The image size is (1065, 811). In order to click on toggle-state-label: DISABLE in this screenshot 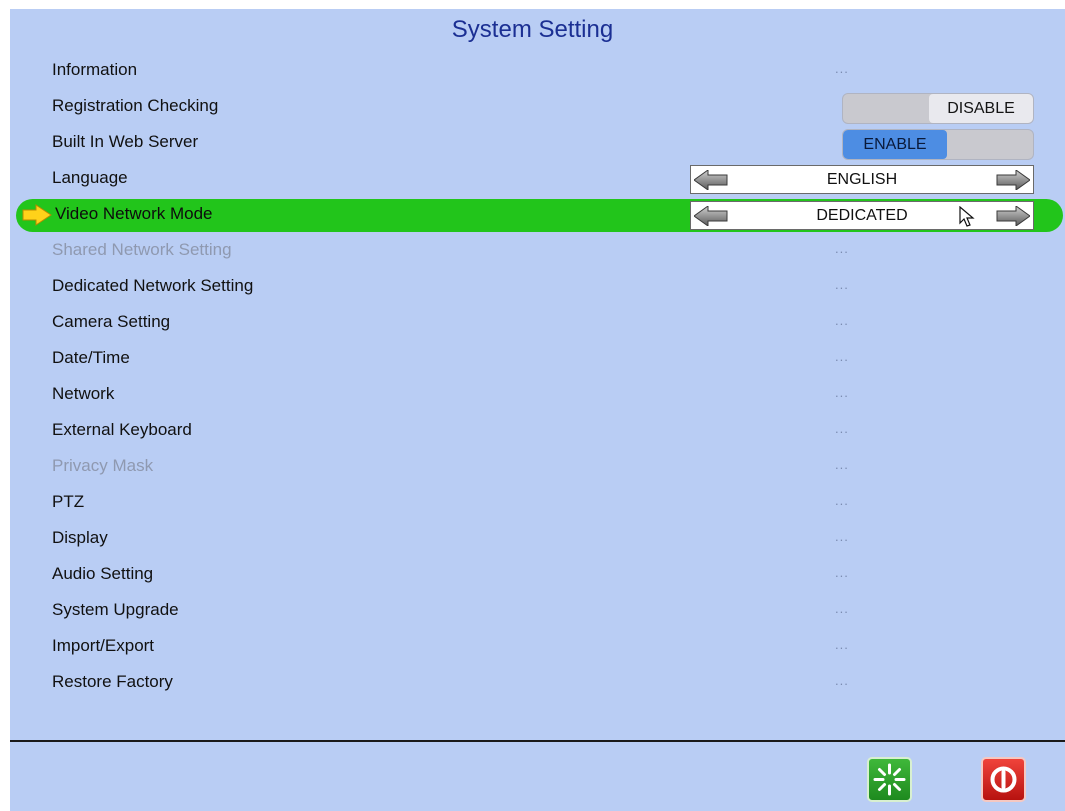, I will do `click(981, 108)`.